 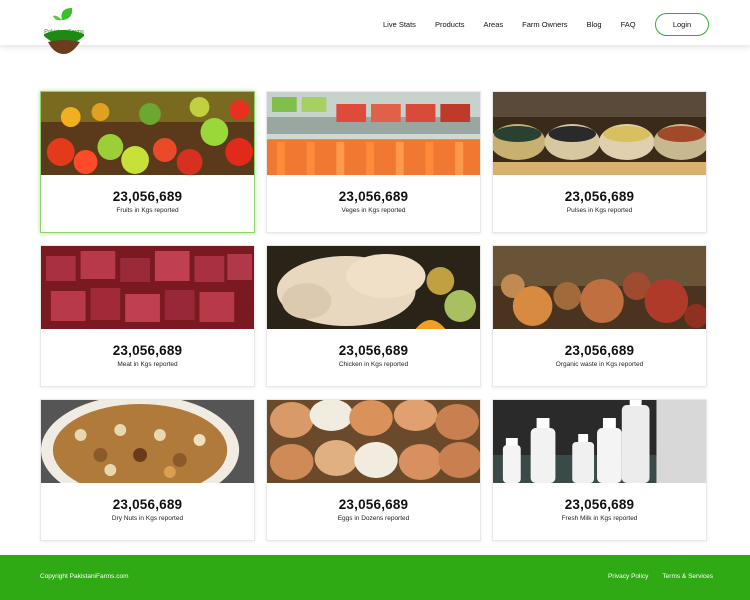 I want to click on stat-label: Meat in Kgs reported, so click(x=147, y=364).